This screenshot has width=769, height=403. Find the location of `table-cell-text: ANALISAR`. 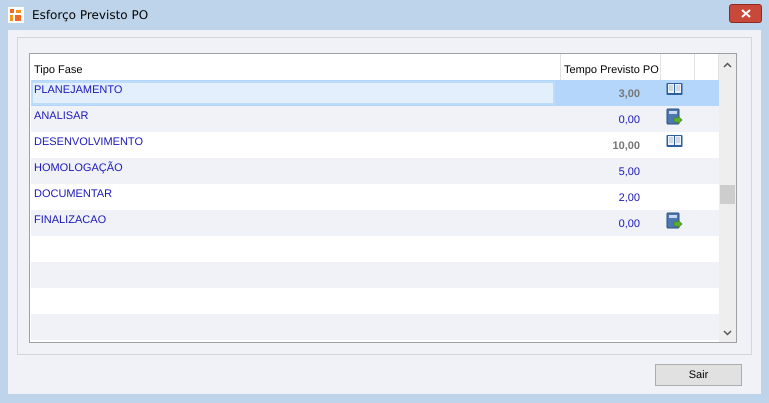

table-cell-text: ANALISAR is located at coordinates (61, 116).